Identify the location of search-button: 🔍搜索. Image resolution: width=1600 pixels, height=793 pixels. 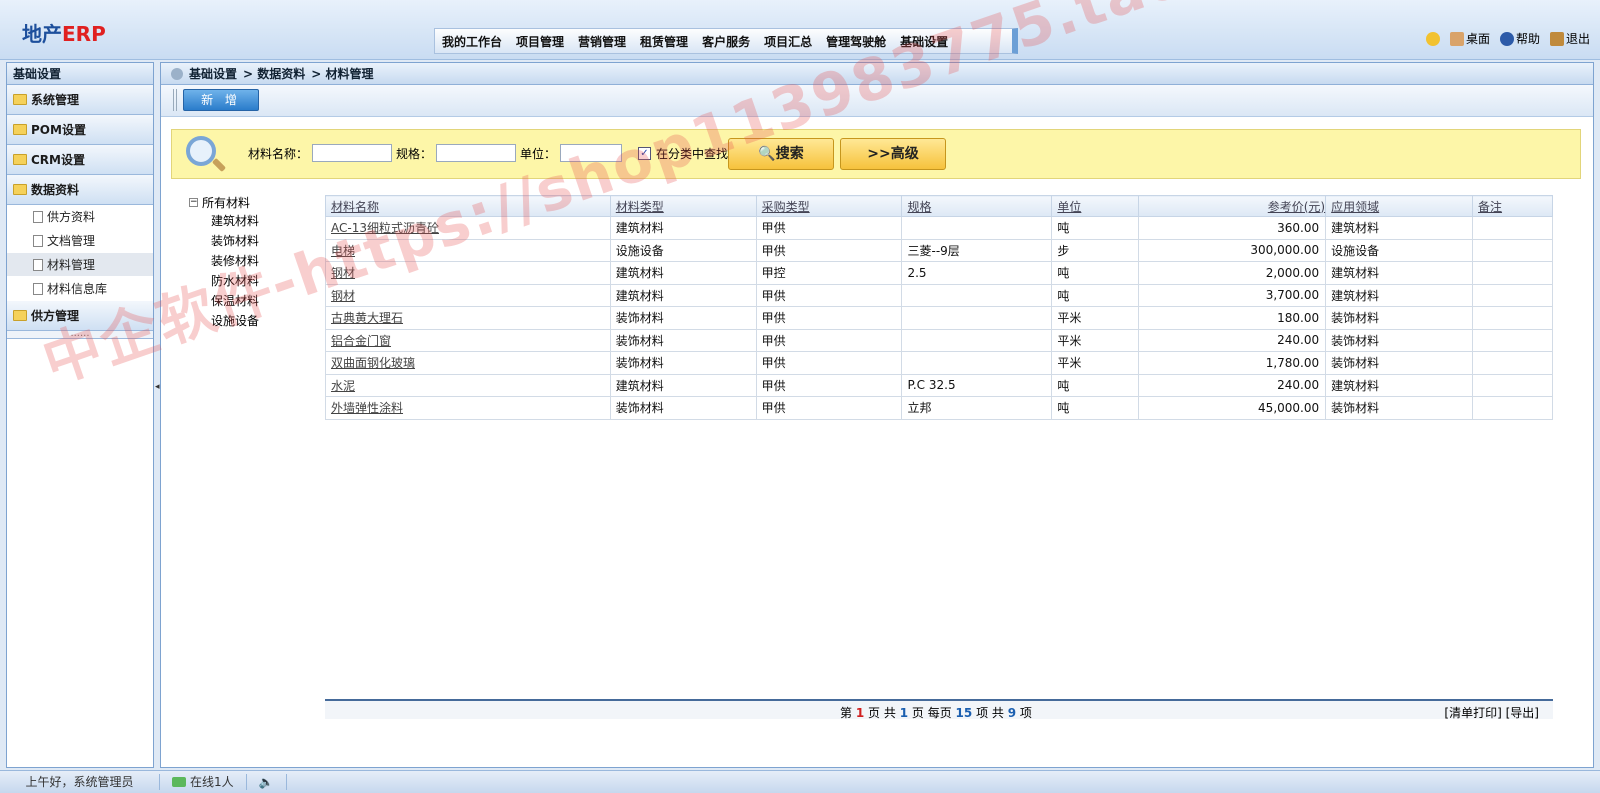
(781, 154).